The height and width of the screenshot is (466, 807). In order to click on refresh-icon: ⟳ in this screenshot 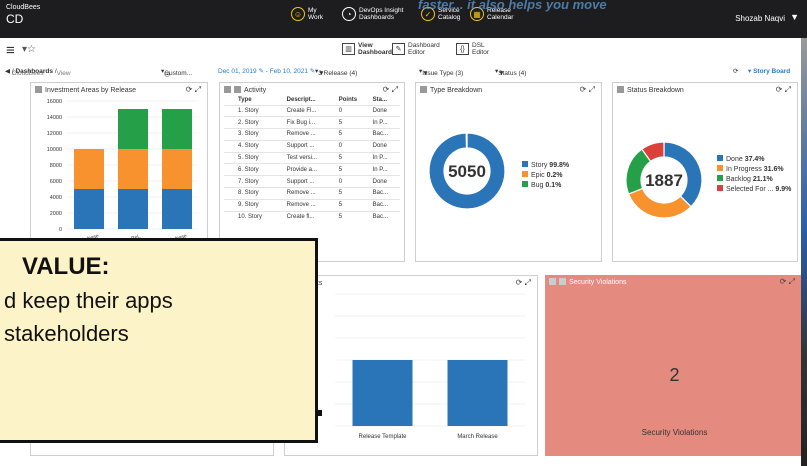, I will do `click(735, 71)`.